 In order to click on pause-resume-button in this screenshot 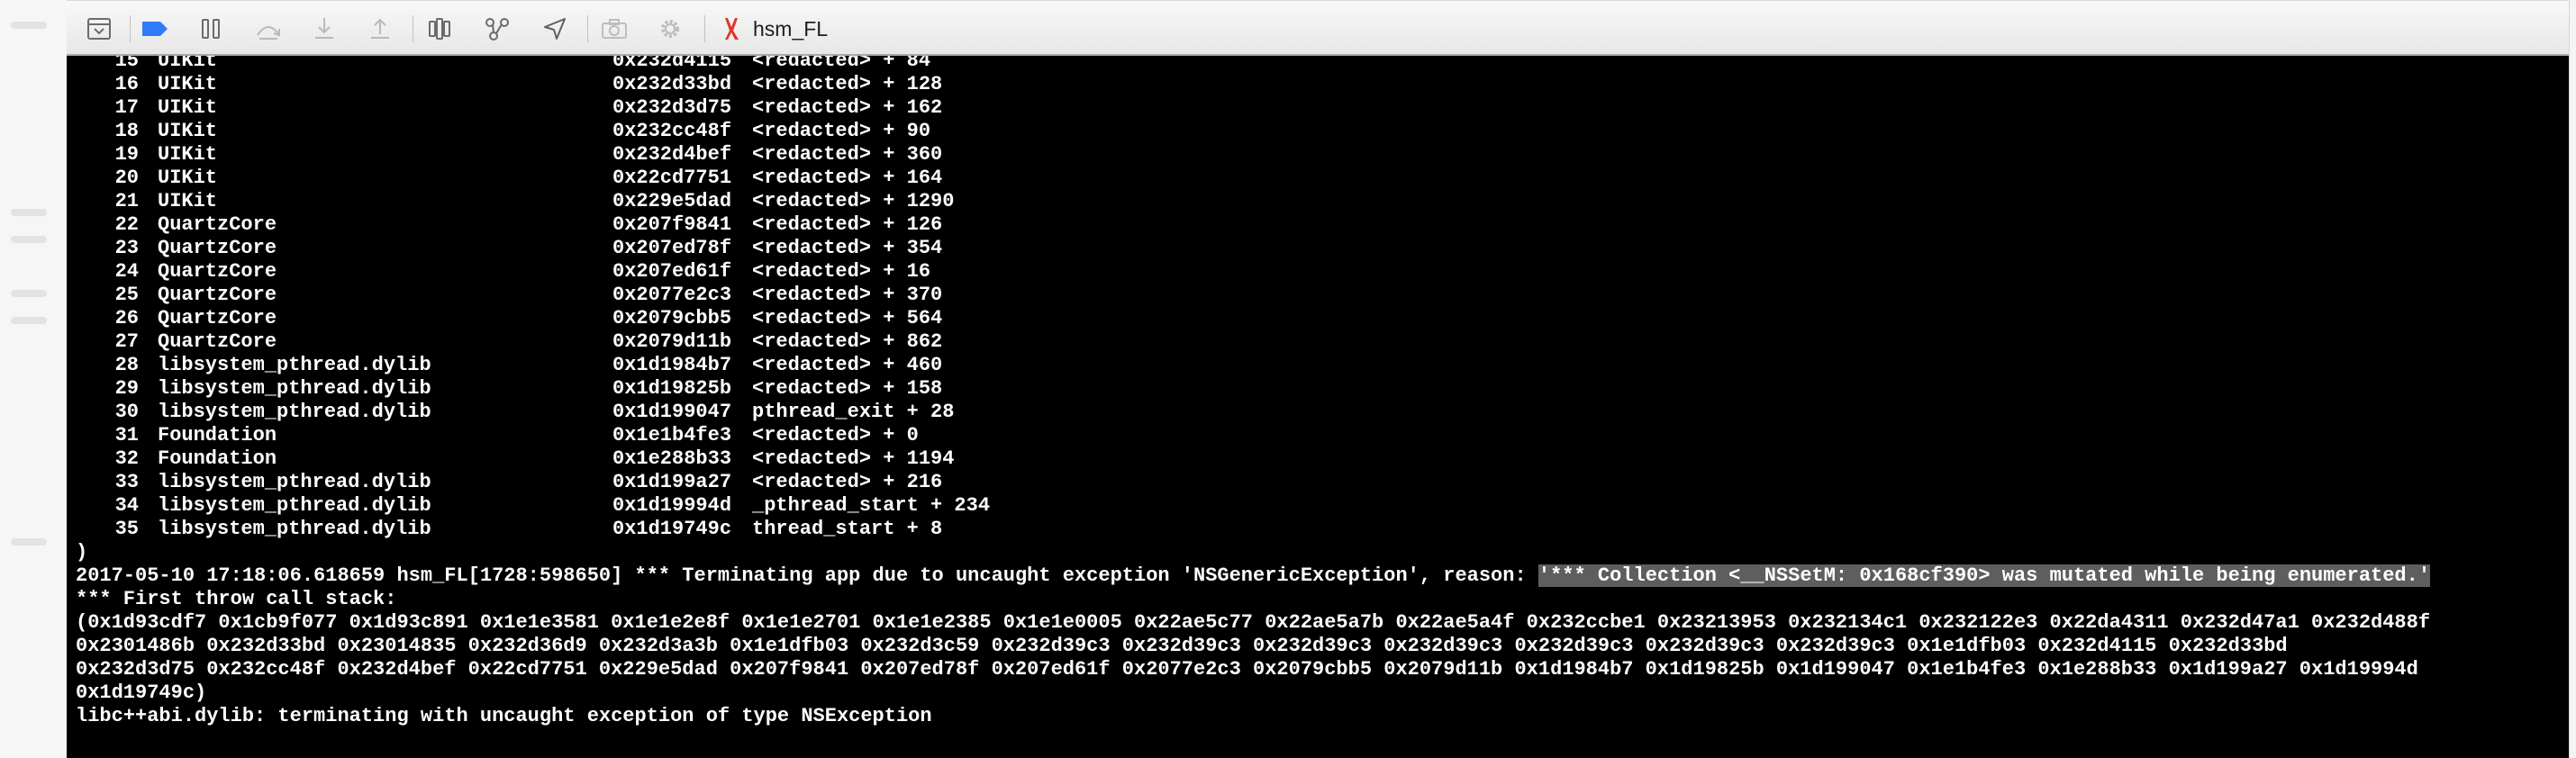, I will do `click(211, 29)`.